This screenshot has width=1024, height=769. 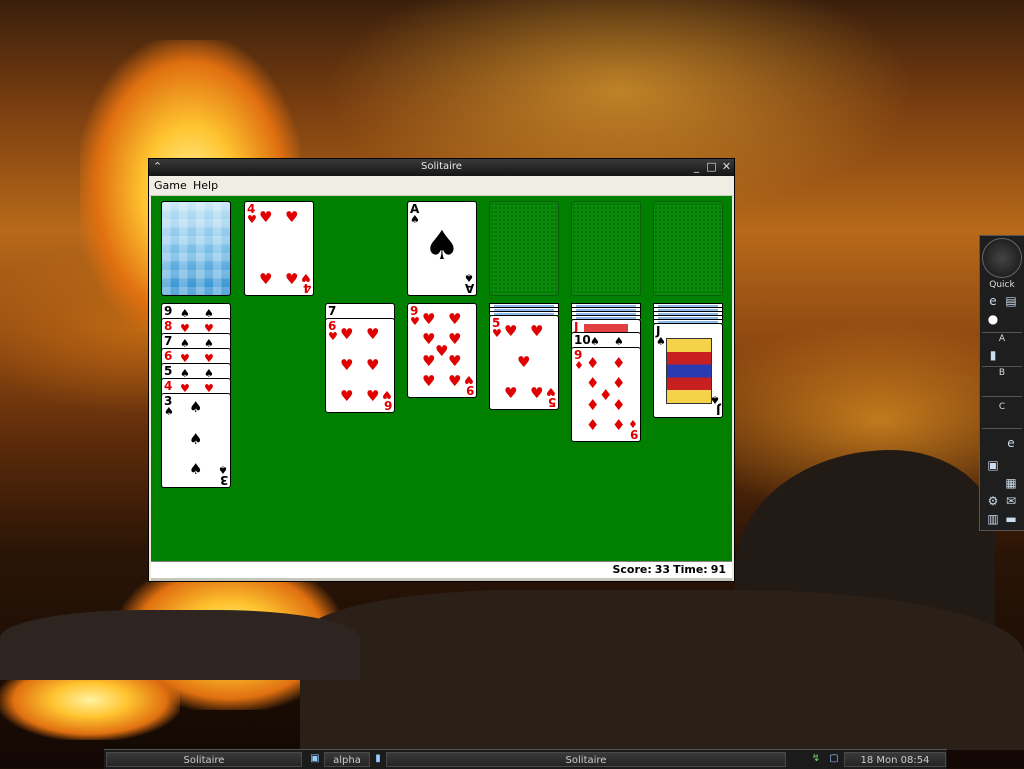 I want to click on waste-card: 4 ♥ ♥ ♥ ♥ ♥ 4 ♥, so click(x=279, y=248).